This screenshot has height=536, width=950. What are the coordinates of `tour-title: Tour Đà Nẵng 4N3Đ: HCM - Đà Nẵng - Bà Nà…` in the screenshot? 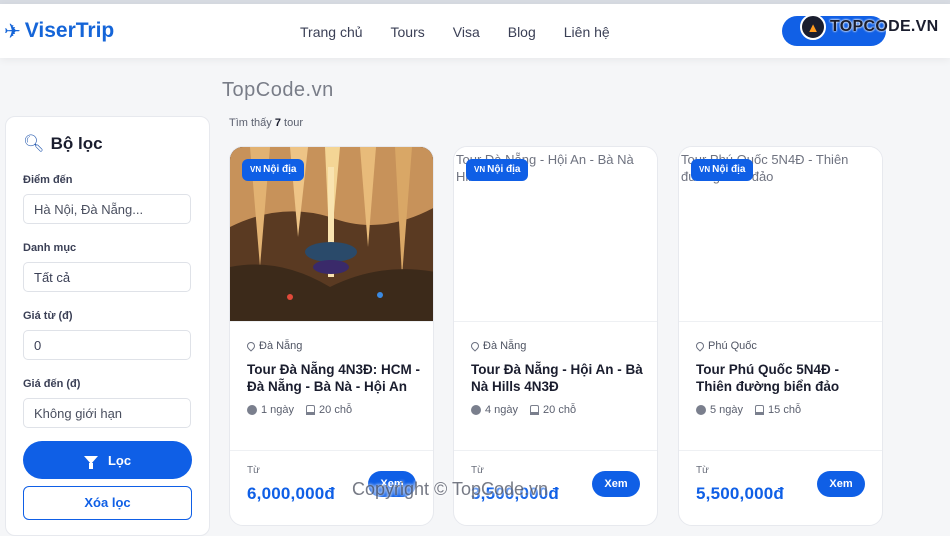 It's located at (334, 378).